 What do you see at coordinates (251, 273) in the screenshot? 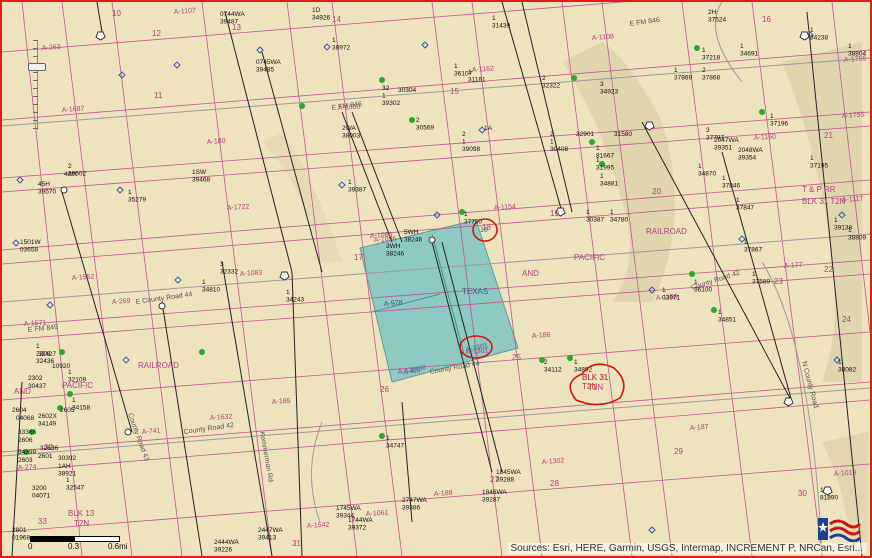
I see `abstract-label: A-1083` at bounding box center [251, 273].